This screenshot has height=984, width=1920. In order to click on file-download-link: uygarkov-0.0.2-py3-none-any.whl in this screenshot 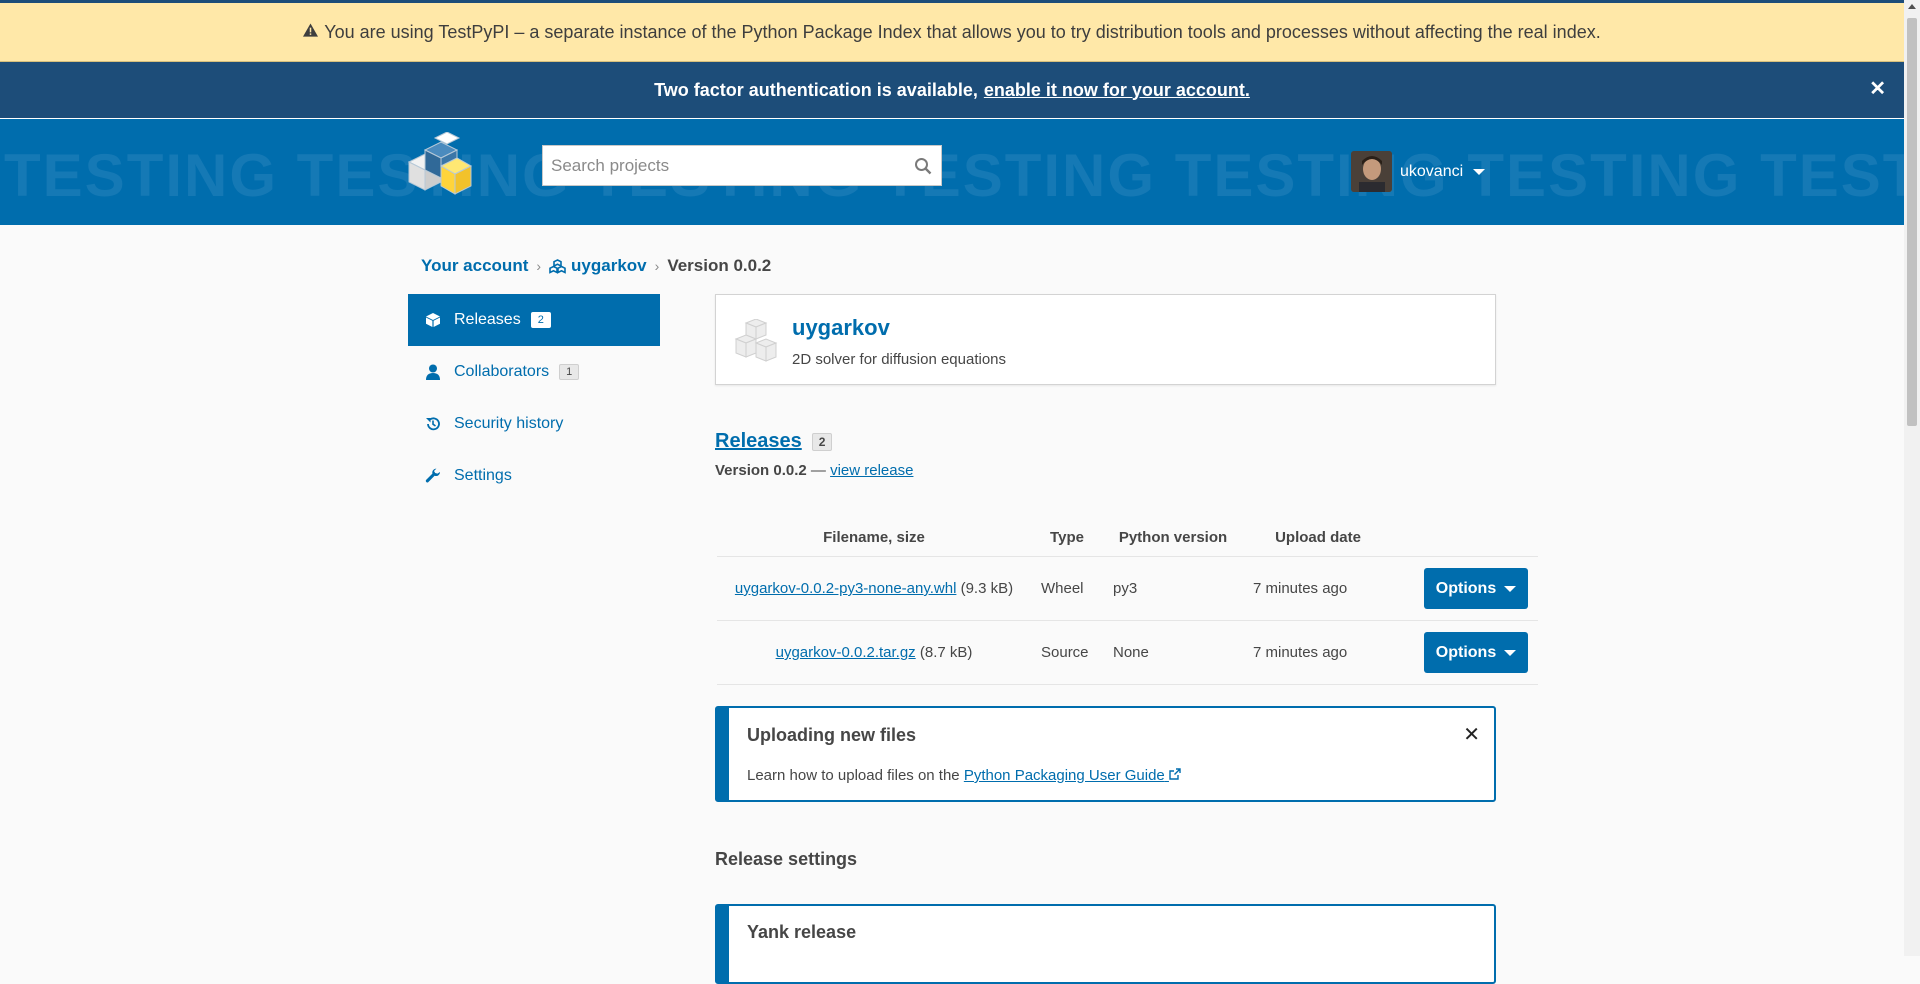, I will do `click(846, 588)`.